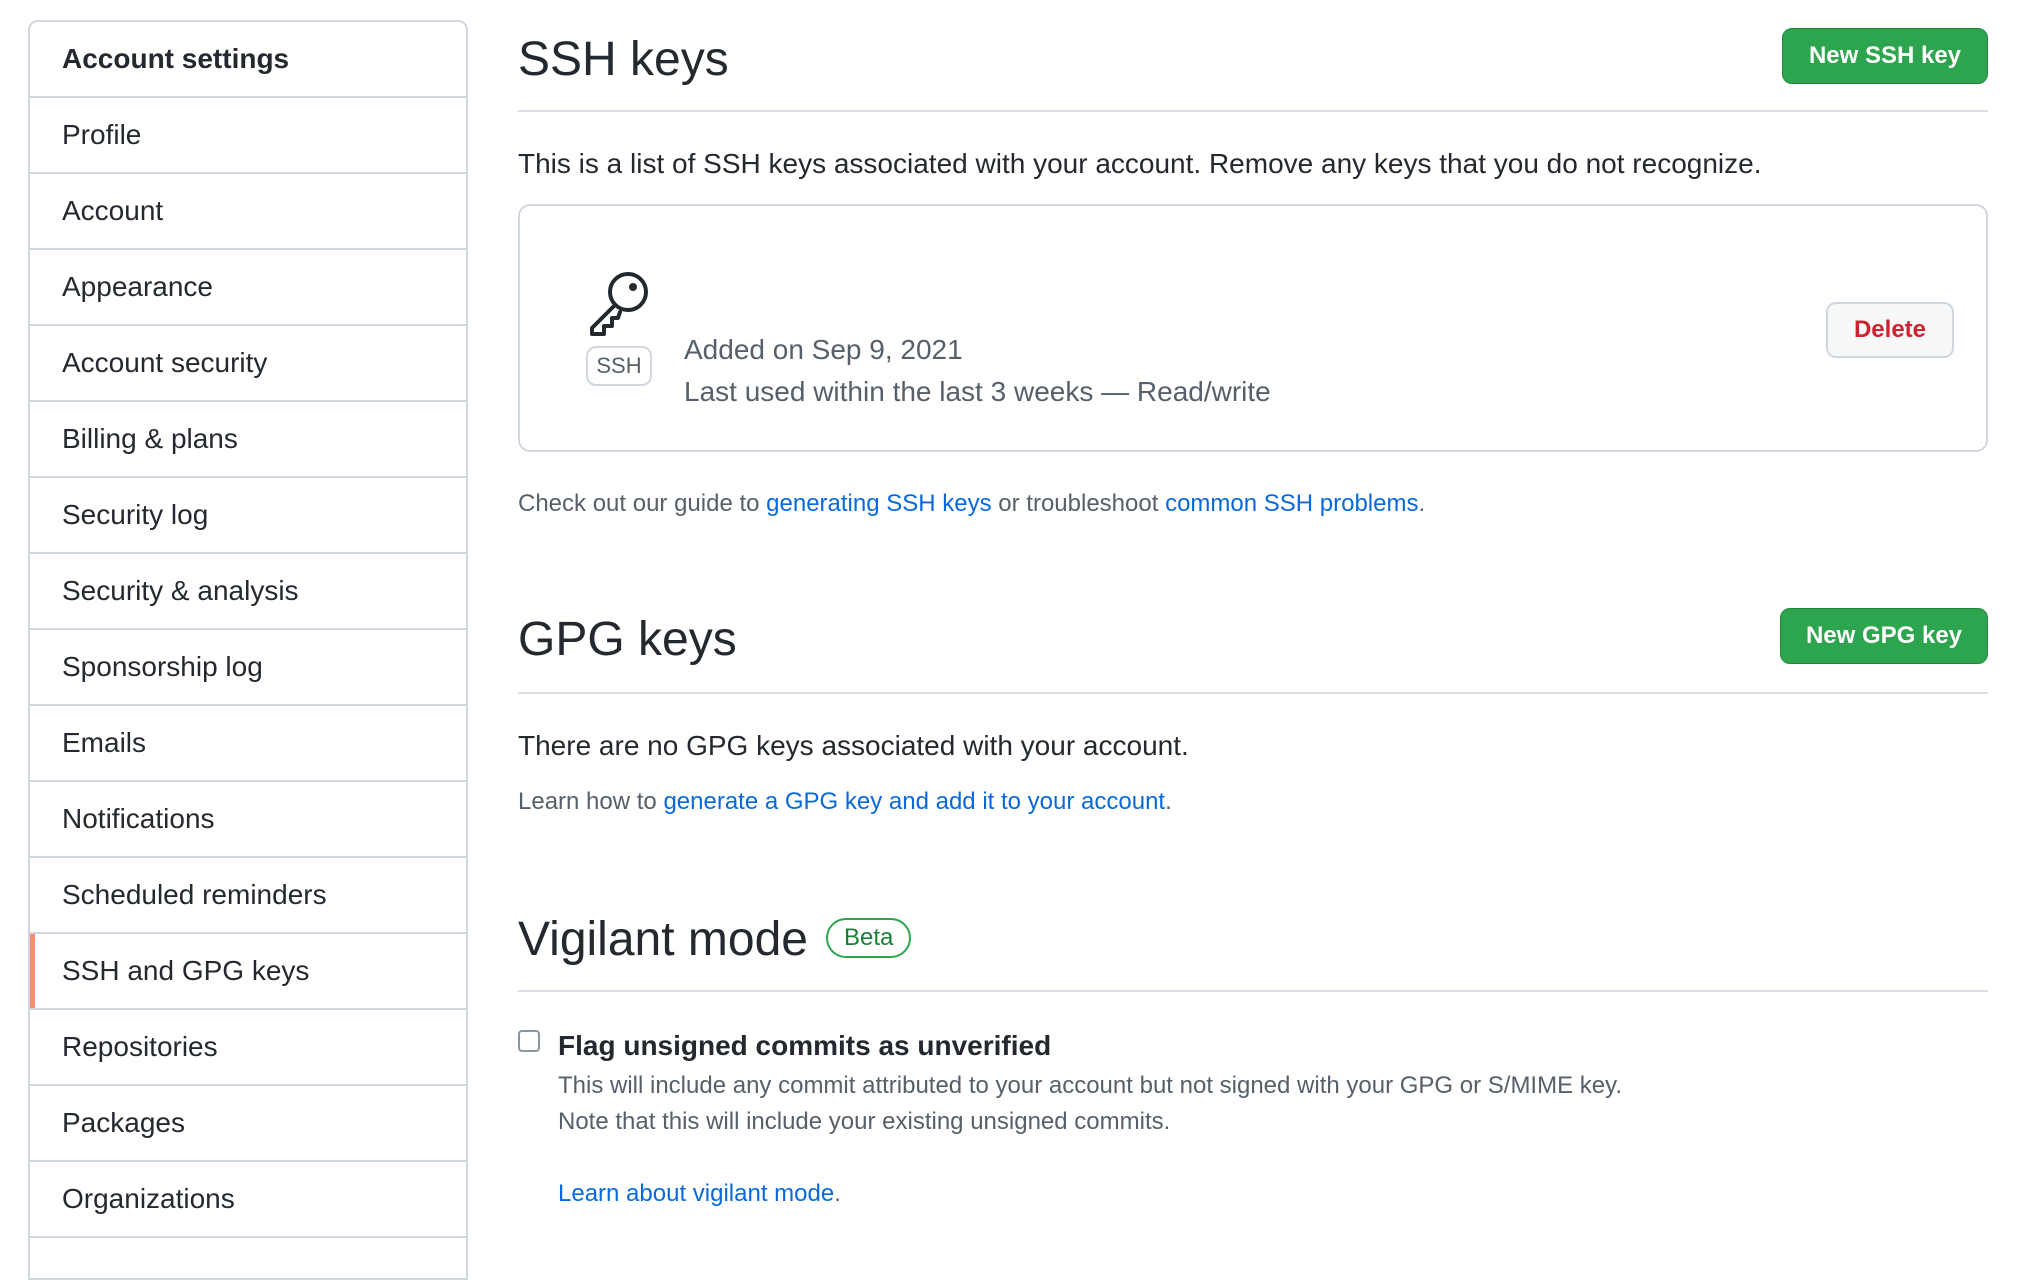  What do you see at coordinates (1890, 330) in the screenshot?
I see `delete-ssh-key-button: Delete` at bounding box center [1890, 330].